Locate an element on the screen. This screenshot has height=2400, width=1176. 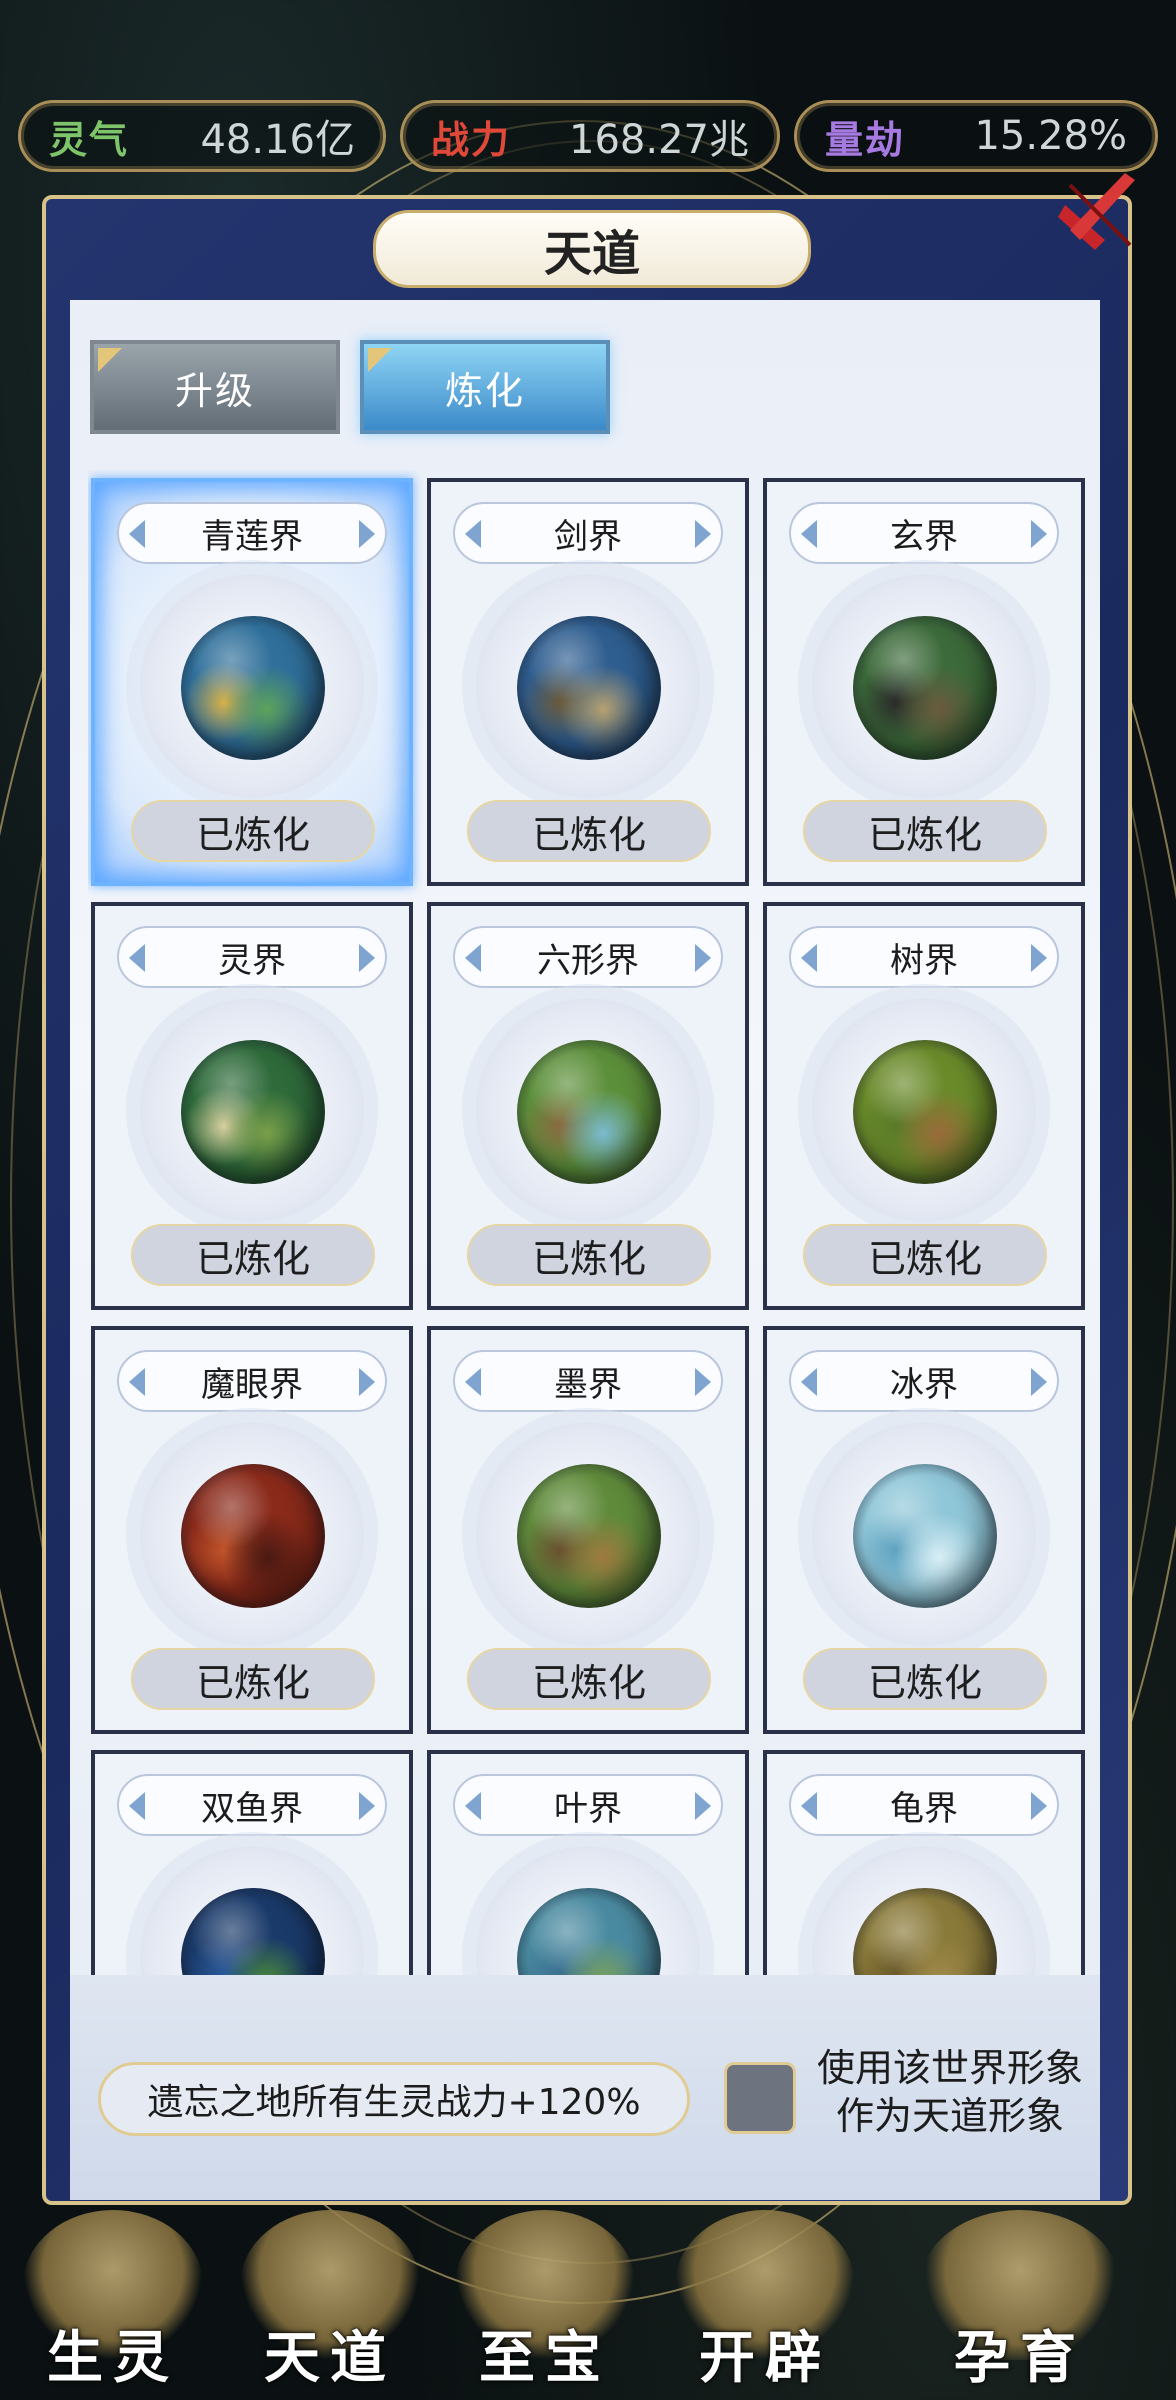
nav-tiandao: 天道 is located at coordinates (330, 2300).